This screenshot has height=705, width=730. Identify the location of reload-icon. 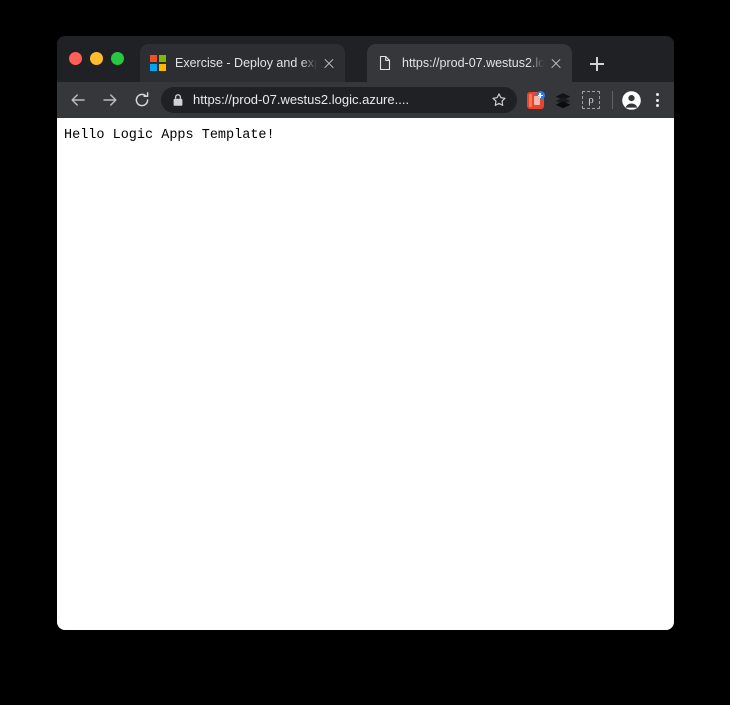
(142, 99).